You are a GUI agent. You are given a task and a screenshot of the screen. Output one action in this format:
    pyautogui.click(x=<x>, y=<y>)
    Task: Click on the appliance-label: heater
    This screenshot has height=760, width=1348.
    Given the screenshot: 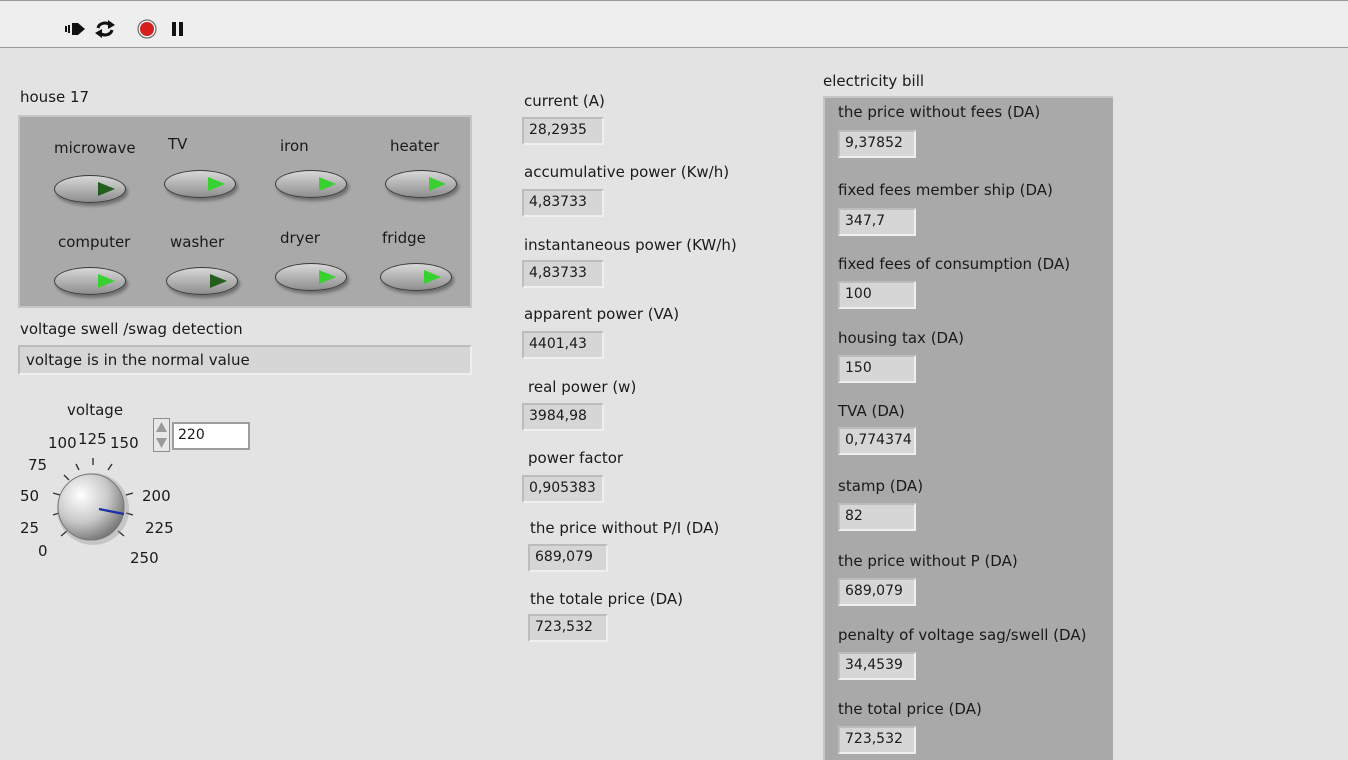 What is the action you would take?
    pyautogui.click(x=415, y=146)
    